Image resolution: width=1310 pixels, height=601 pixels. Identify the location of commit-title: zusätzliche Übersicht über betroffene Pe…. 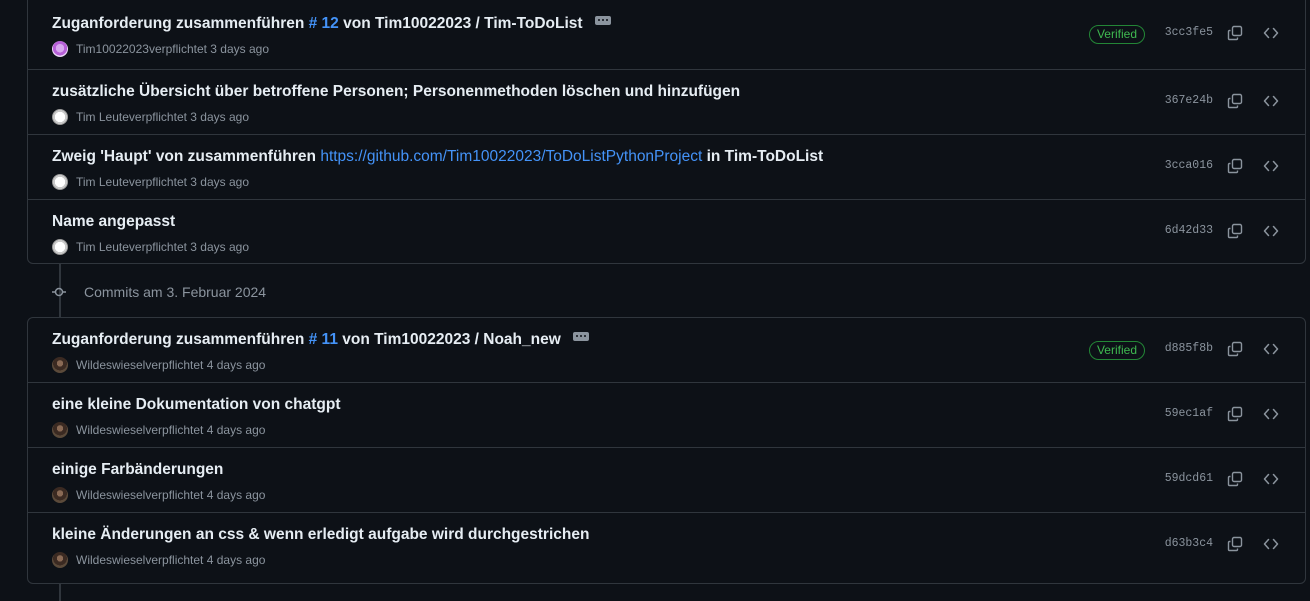
(396, 92).